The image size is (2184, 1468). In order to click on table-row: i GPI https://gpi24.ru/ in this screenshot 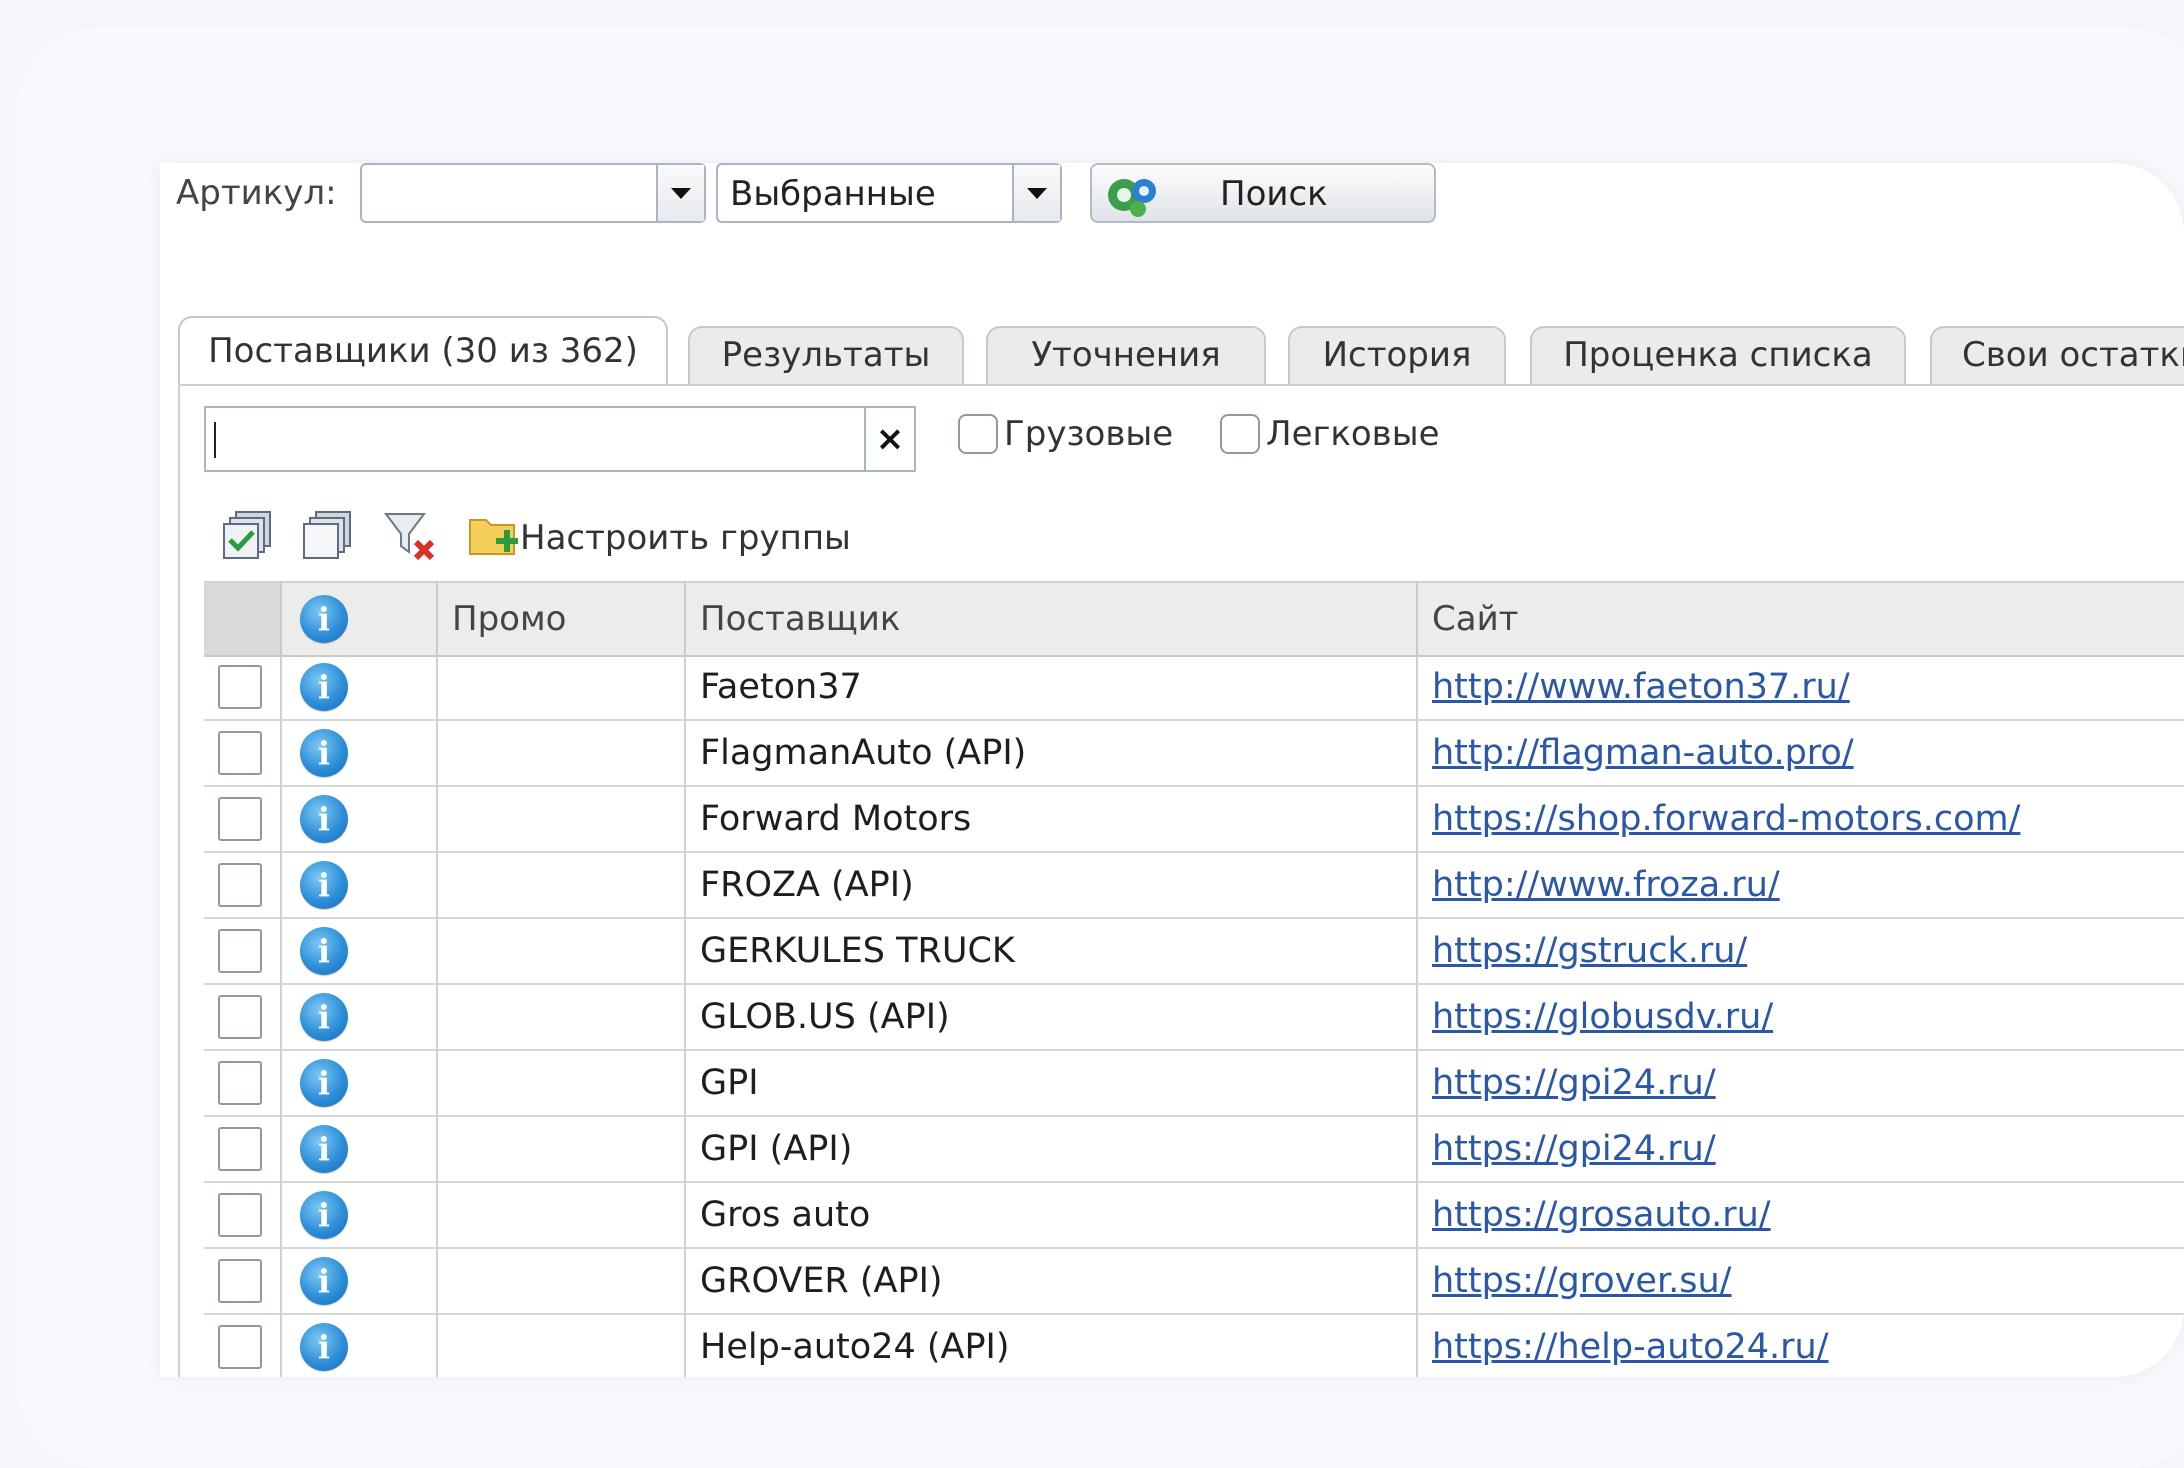, I will do `click(1194, 1084)`.